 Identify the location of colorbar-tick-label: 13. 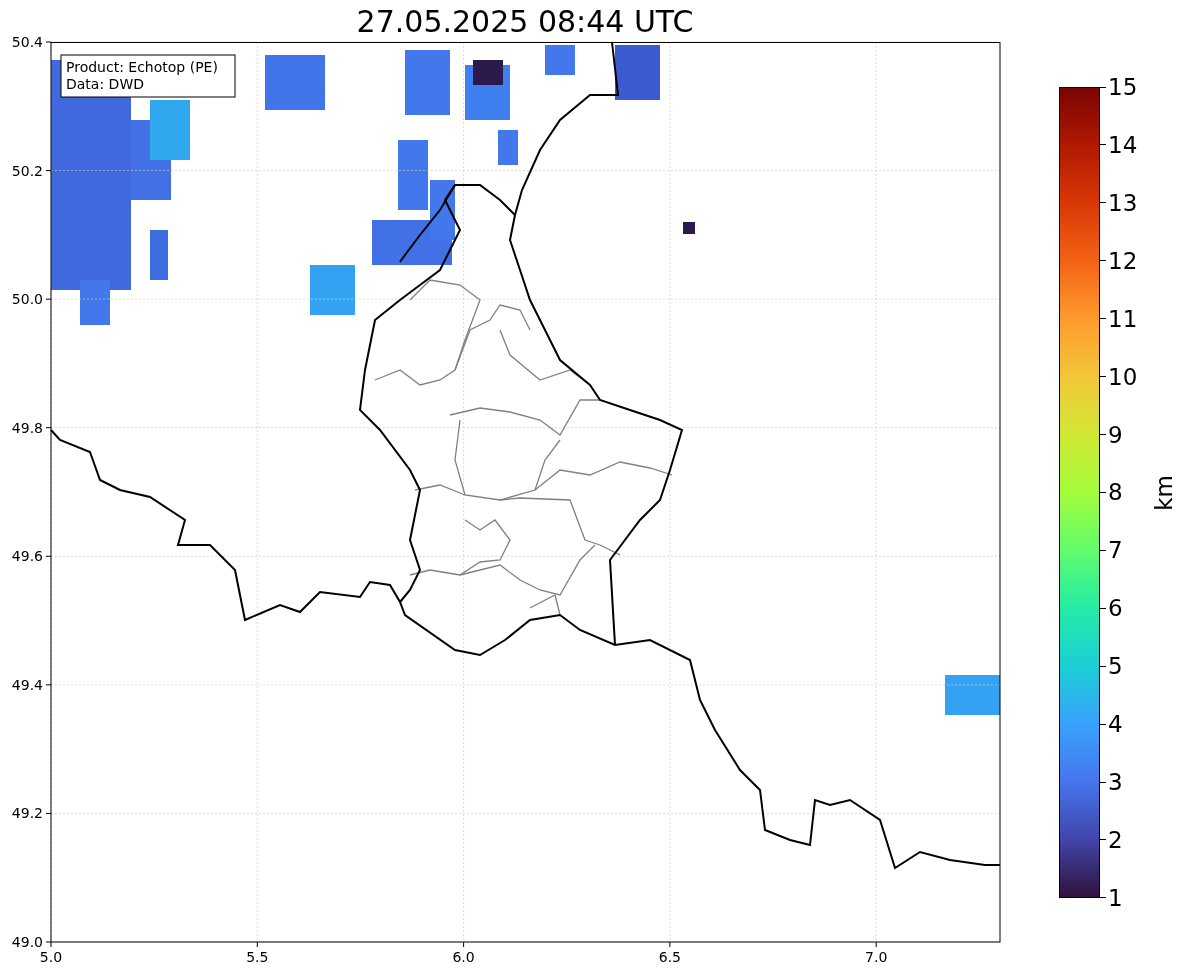
(1123, 202).